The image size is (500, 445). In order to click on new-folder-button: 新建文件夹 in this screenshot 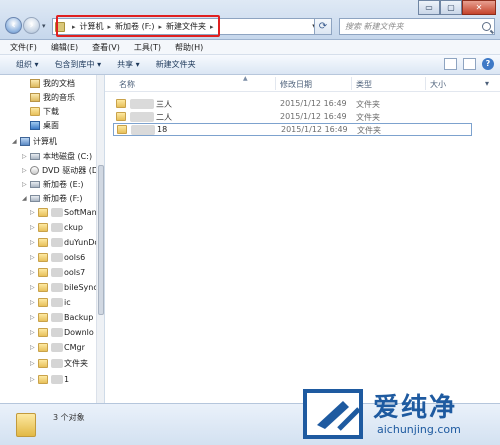, I will do `click(176, 64)`.